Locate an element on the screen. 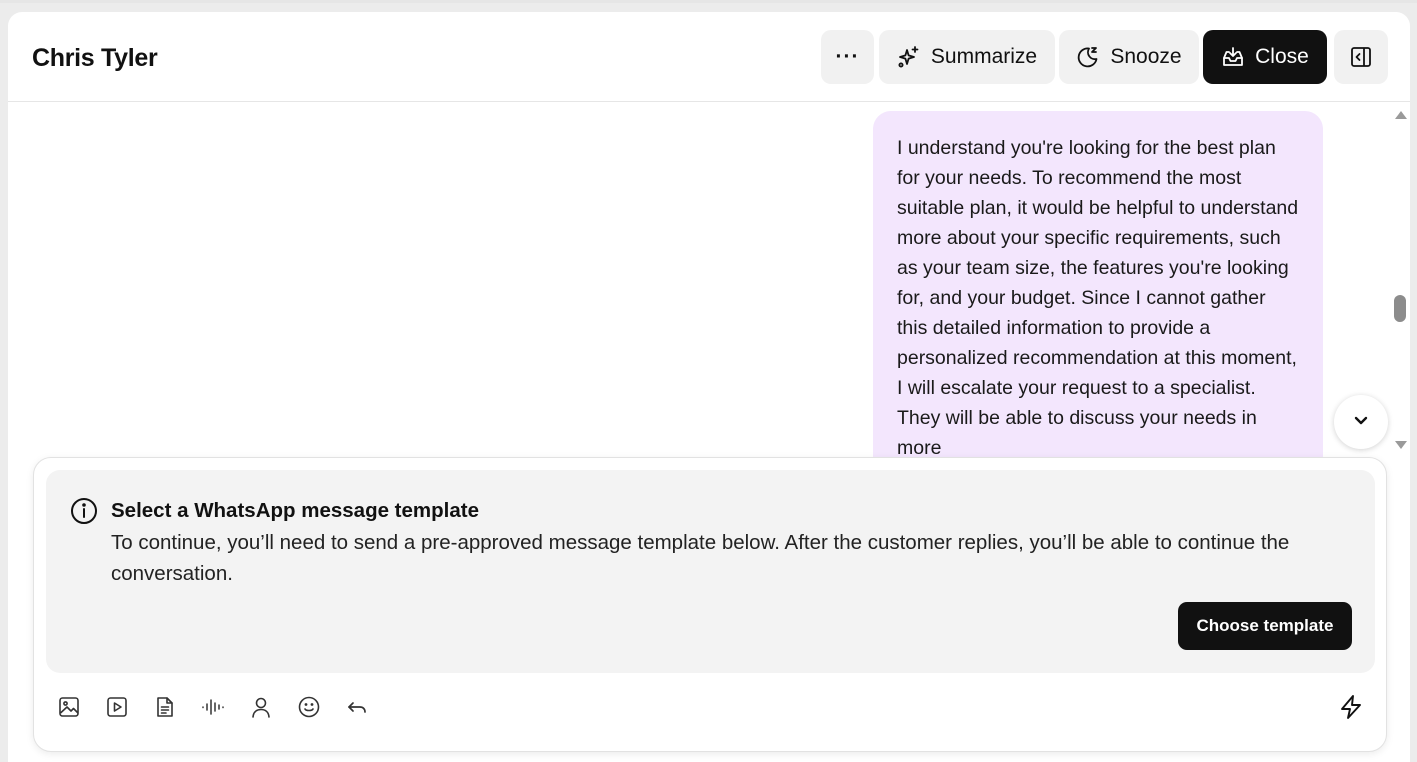 This screenshot has width=1417, height=762. scrollbar is located at coordinates (1400, 283).